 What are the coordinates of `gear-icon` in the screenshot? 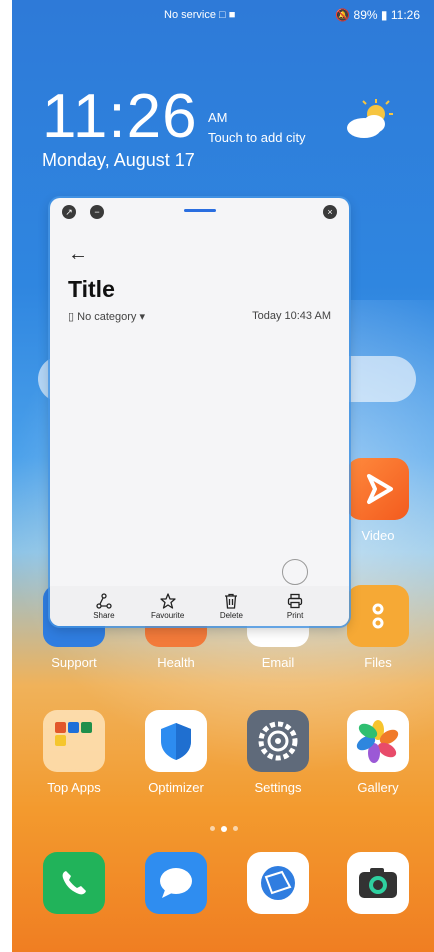 It's located at (278, 741).